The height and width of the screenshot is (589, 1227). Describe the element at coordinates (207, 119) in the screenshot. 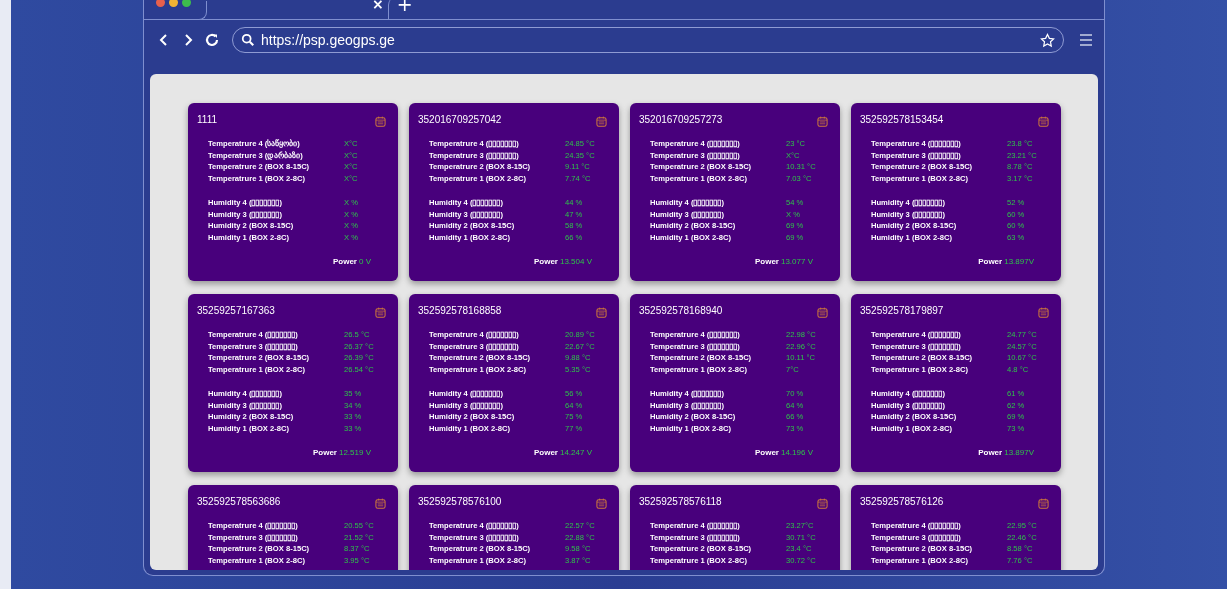

I see `device-id: 1111` at that location.